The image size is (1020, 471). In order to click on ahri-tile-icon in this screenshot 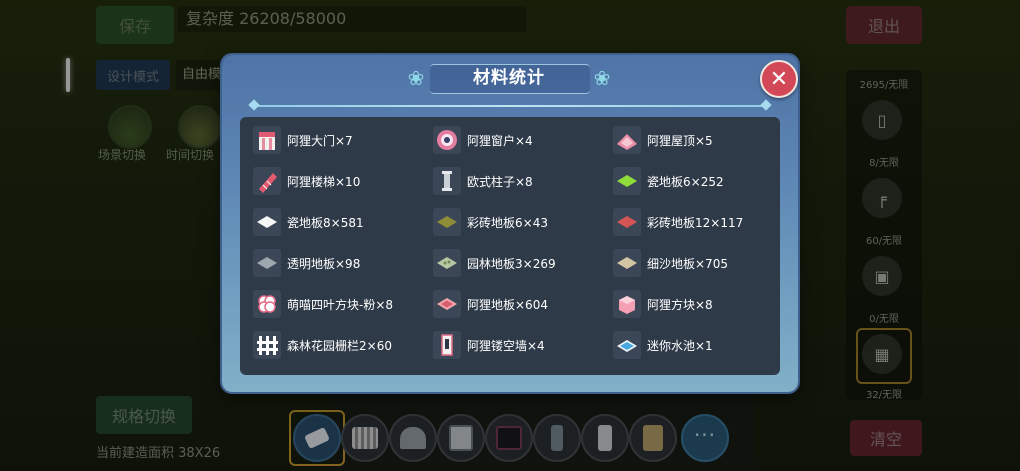, I will do `click(447, 304)`.